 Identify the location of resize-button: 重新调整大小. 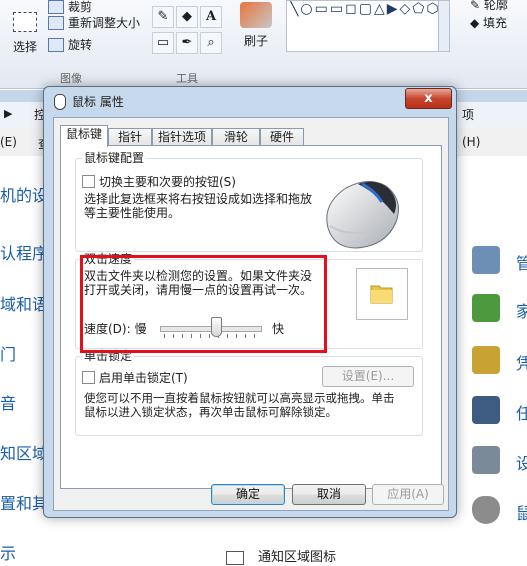
(94, 22).